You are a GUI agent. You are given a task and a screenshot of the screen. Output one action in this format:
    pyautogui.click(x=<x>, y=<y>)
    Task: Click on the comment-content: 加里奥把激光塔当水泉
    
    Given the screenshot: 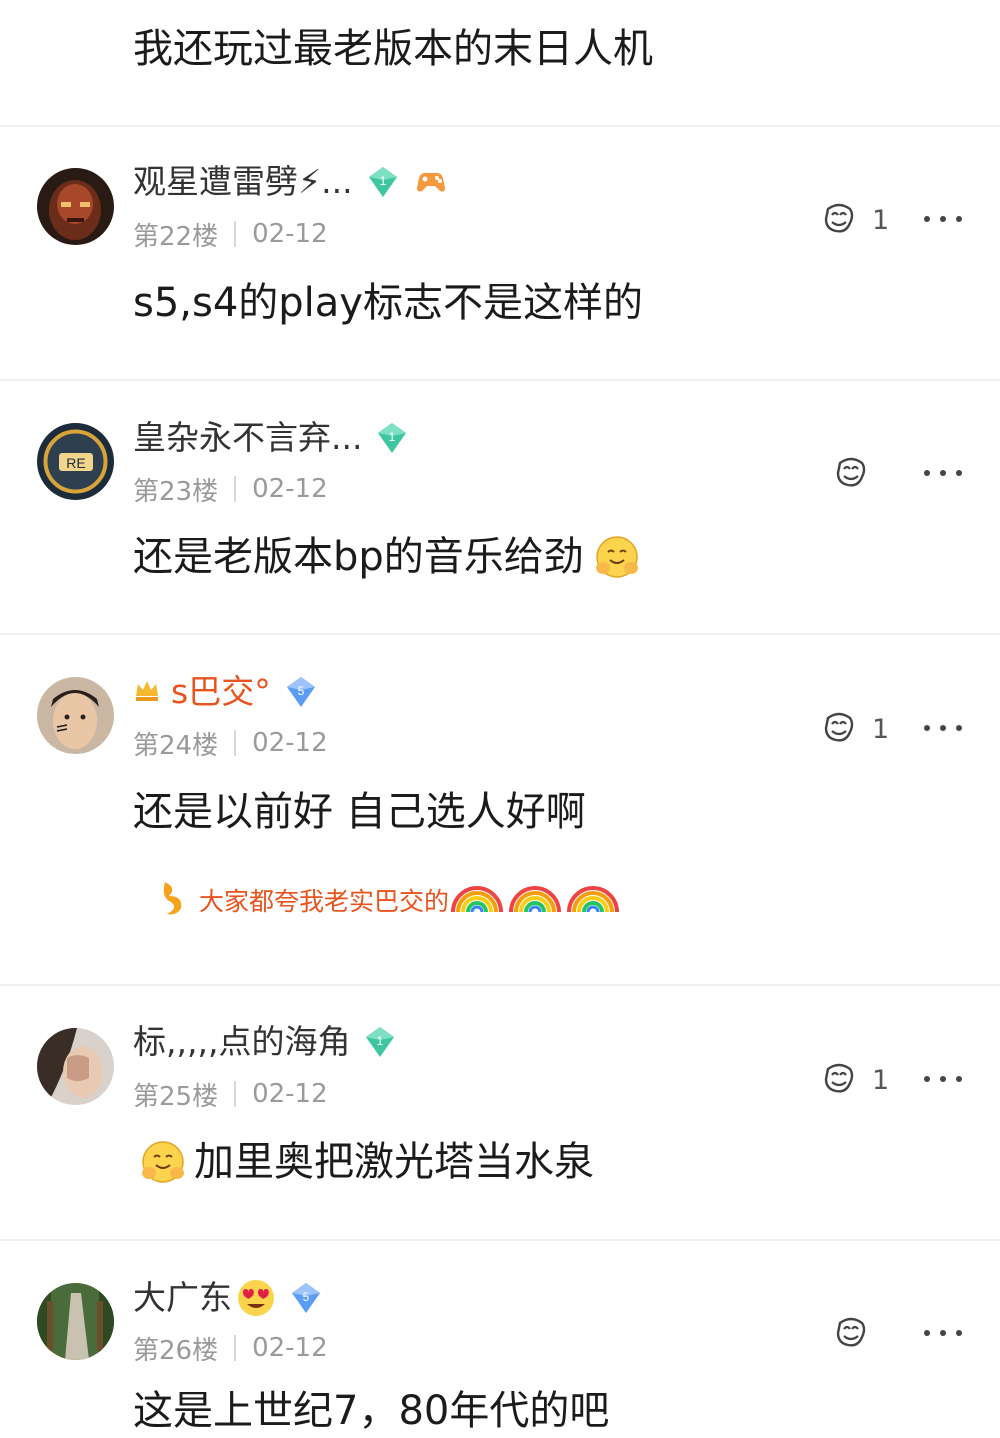 What is the action you would take?
    pyautogui.click(x=366, y=1162)
    